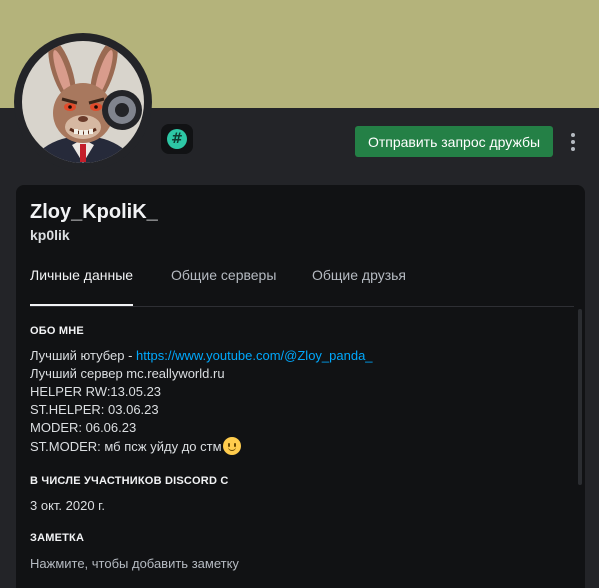 This screenshot has width=599, height=588. What do you see at coordinates (223, 286) in the screenshot?
I see `tab-mutual-servers: Общие серверы` at bounding box center [223, 286].